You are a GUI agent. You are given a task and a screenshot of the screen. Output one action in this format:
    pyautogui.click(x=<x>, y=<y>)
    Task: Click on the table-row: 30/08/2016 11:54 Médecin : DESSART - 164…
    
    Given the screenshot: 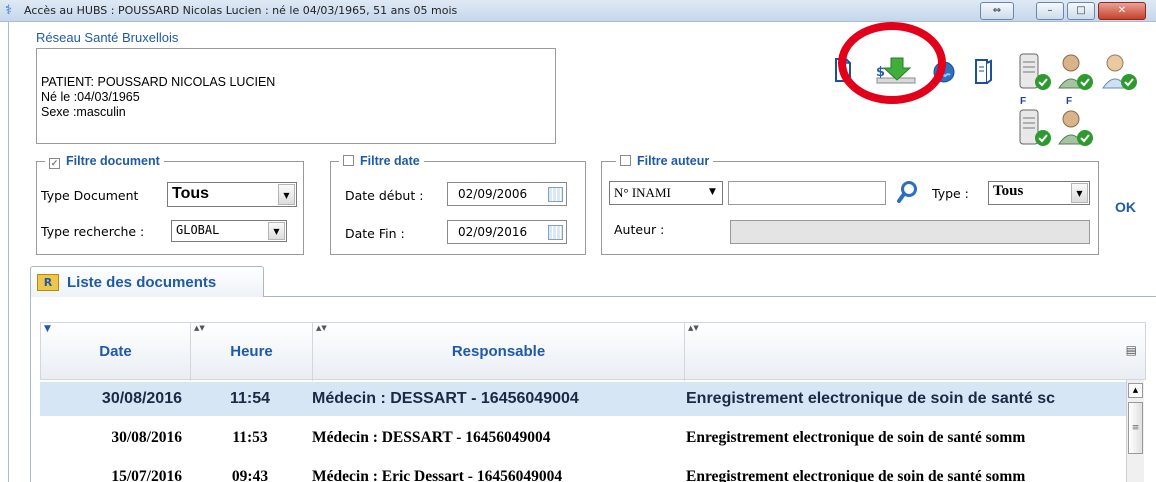 What is the action you would take?
    pyautogui.click(x=583, y=399)
    